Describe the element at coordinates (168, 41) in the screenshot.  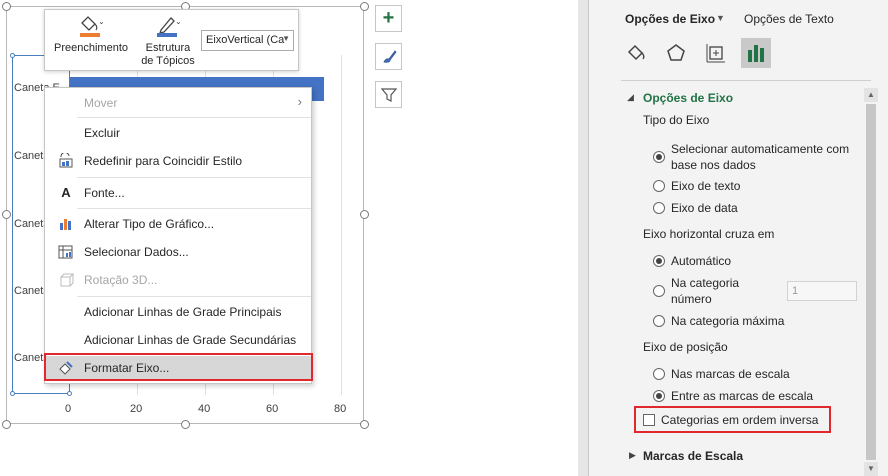
I see `outline-button: ⌄ Estrutura de Tópicos` at that location.